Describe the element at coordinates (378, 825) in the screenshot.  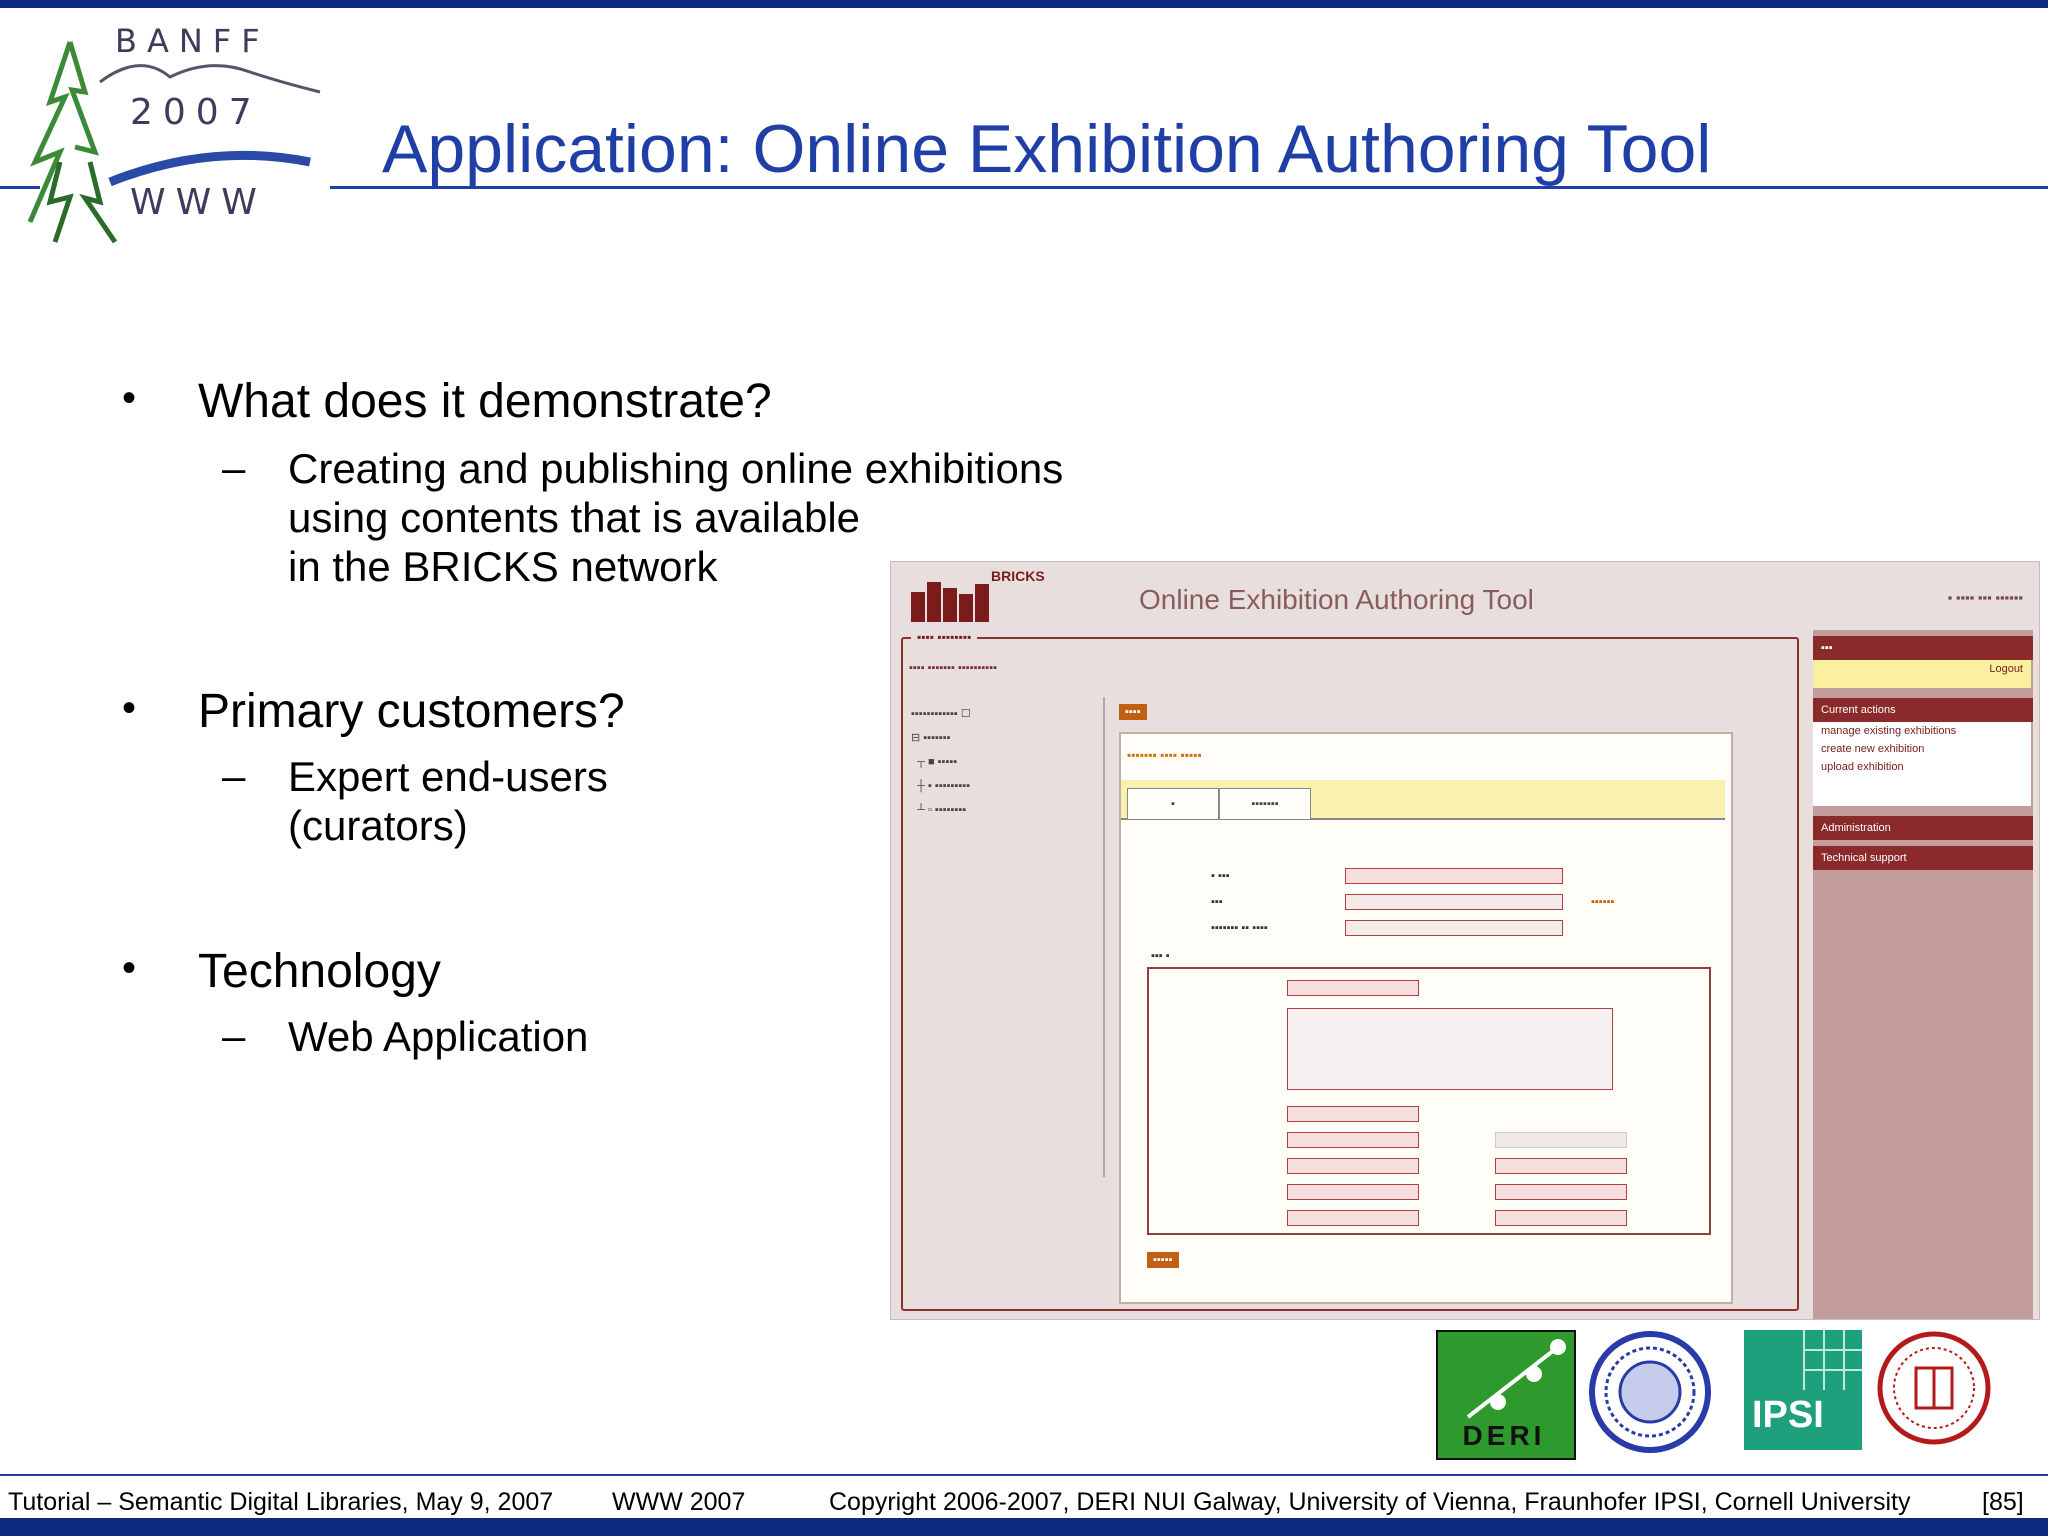
I see `bullet-2-sub-line-2: (curators)` at that location.